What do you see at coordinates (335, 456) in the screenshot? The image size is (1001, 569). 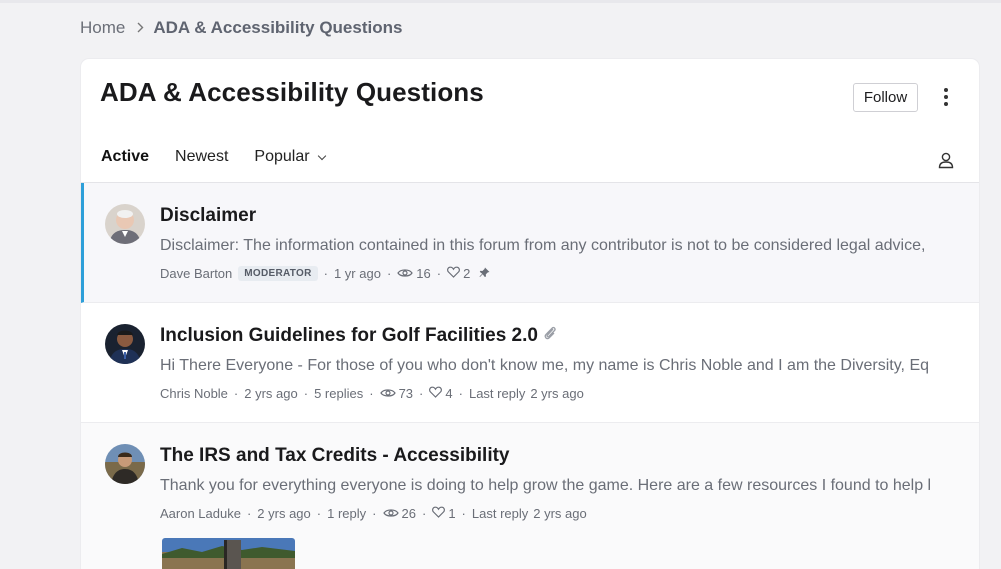 I see `topic-title: The IRS and Tax Credits - Accessibility` at bounding box center [335, 456].